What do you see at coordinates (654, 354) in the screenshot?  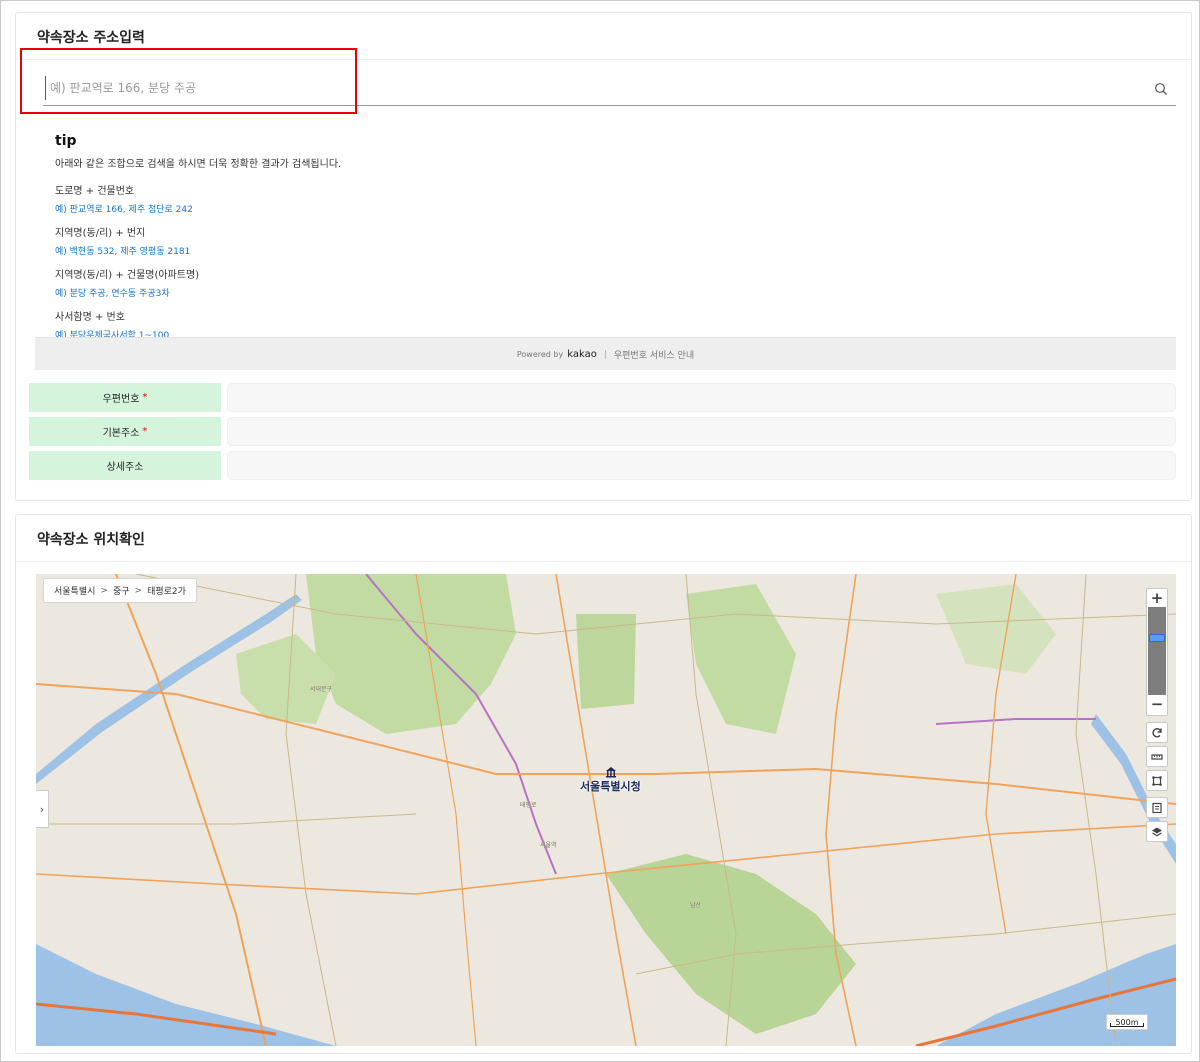 I see `postcode-service-guide-link: 우편번호 서비스 안내` at bounding box center [654, 354].